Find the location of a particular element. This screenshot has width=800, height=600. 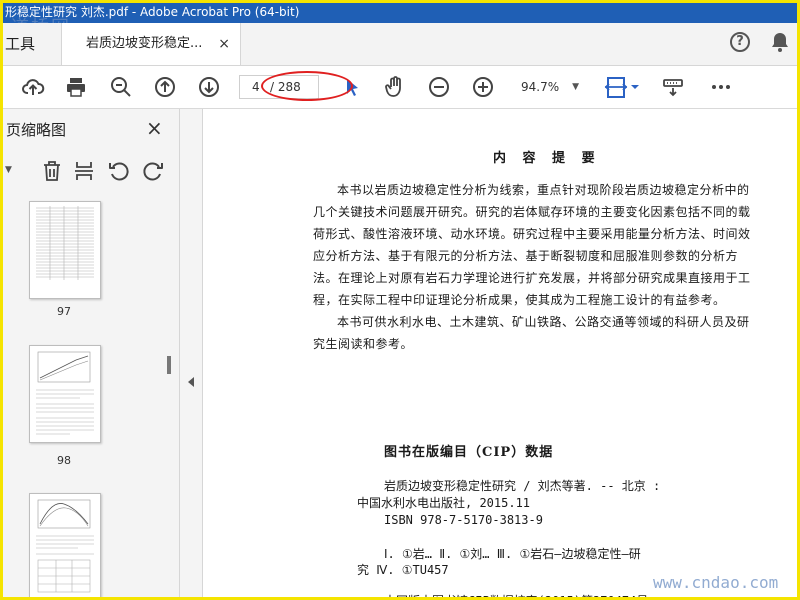

cip-line: 中国版本图书馆CIP数据核字(2015)第270474号 is located at coordinates (516, 594).